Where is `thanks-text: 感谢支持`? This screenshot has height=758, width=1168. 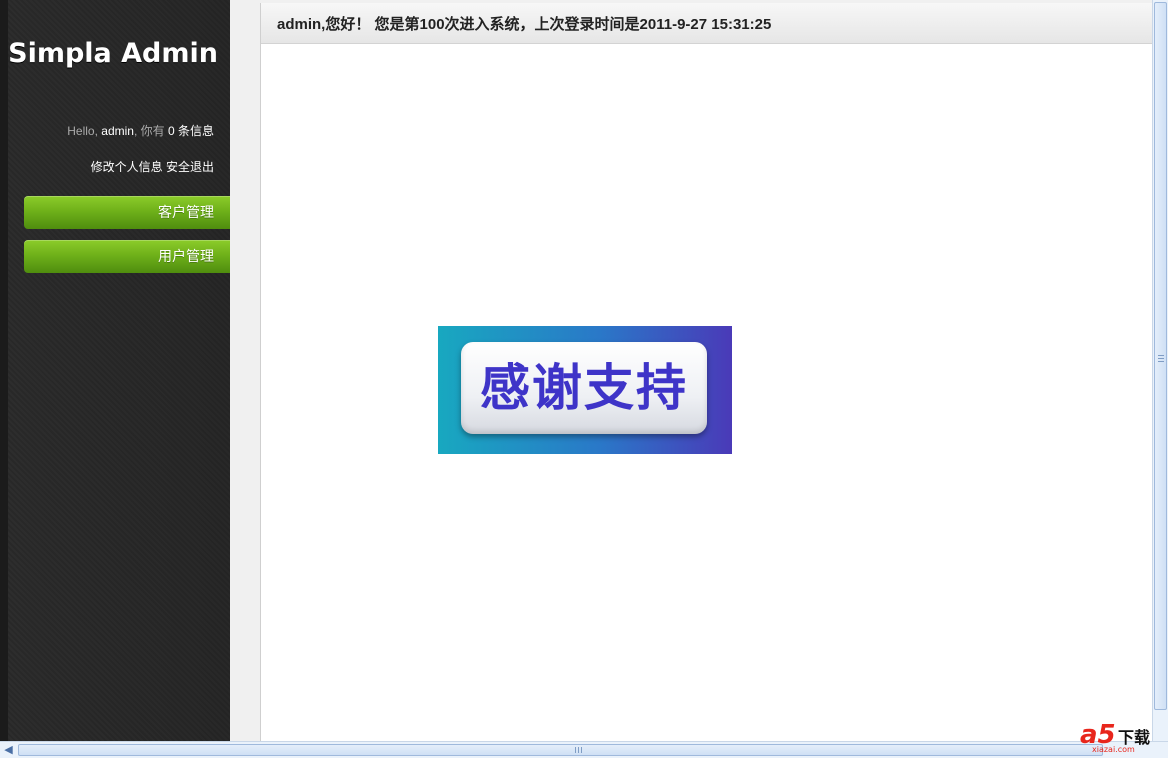 thanks-text: 感谢支持 is located at coordinates (584, 388).